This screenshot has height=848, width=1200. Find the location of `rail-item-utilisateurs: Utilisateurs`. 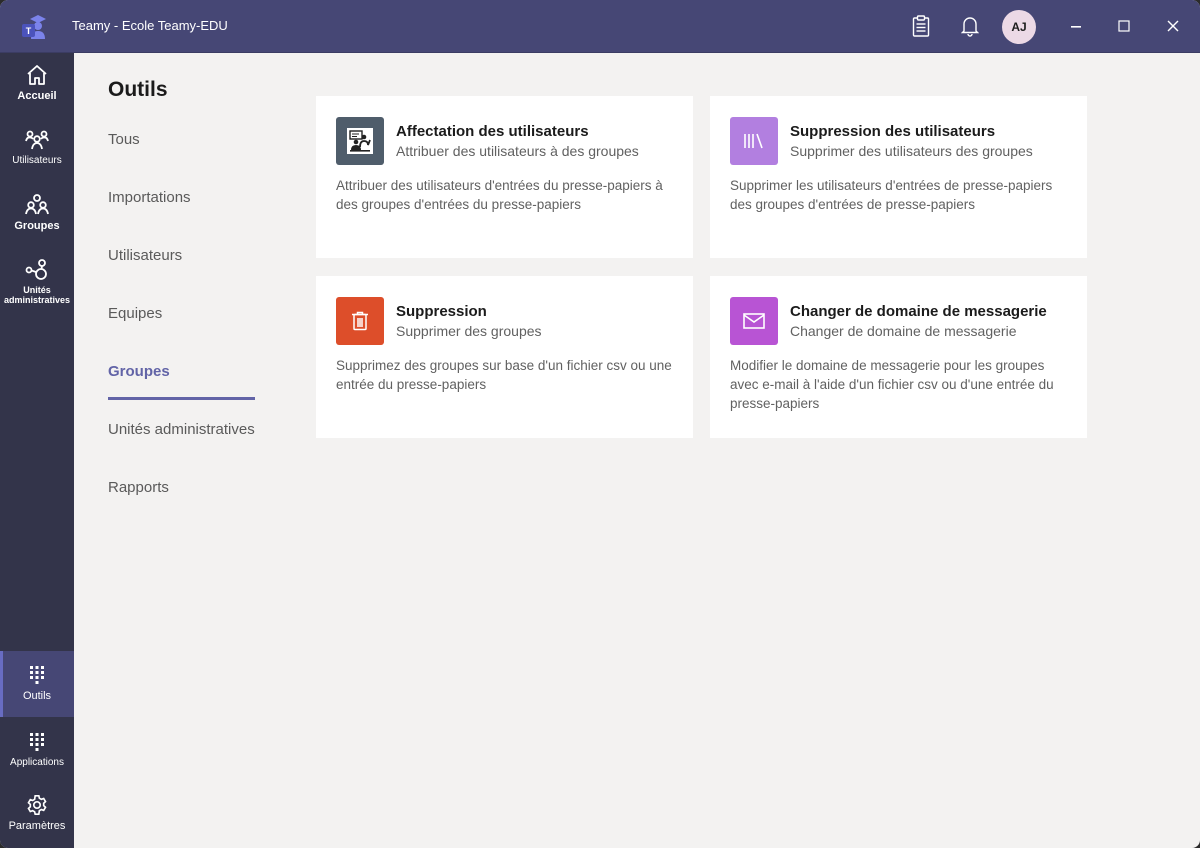

rail-item-utilisateurs: Utilisateurs is located at coordinates (37, 150).